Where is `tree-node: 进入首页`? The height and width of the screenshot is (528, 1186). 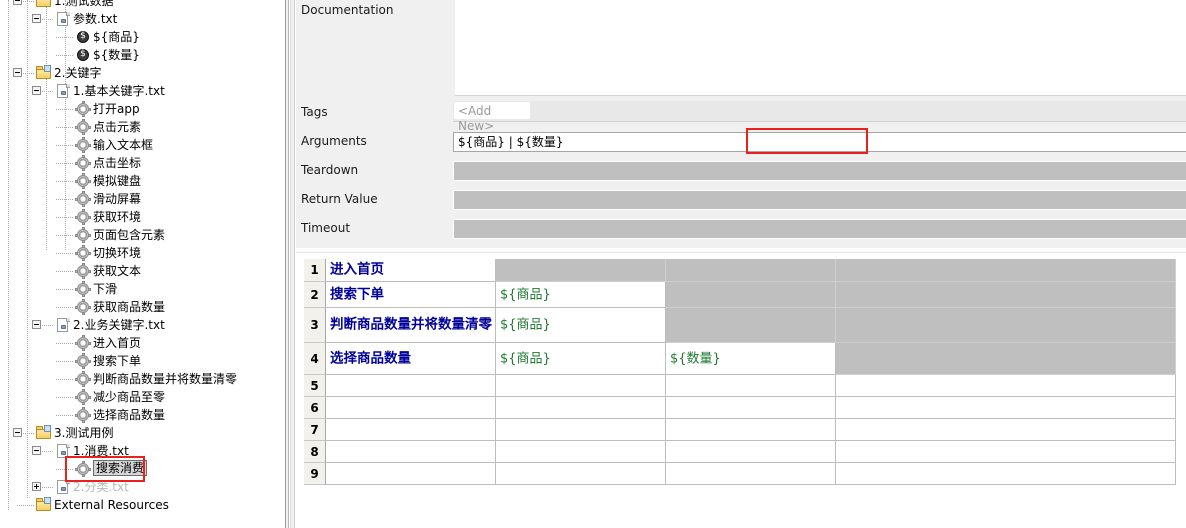
tree-node: 进入首页 is located at coordinates (142, 343).